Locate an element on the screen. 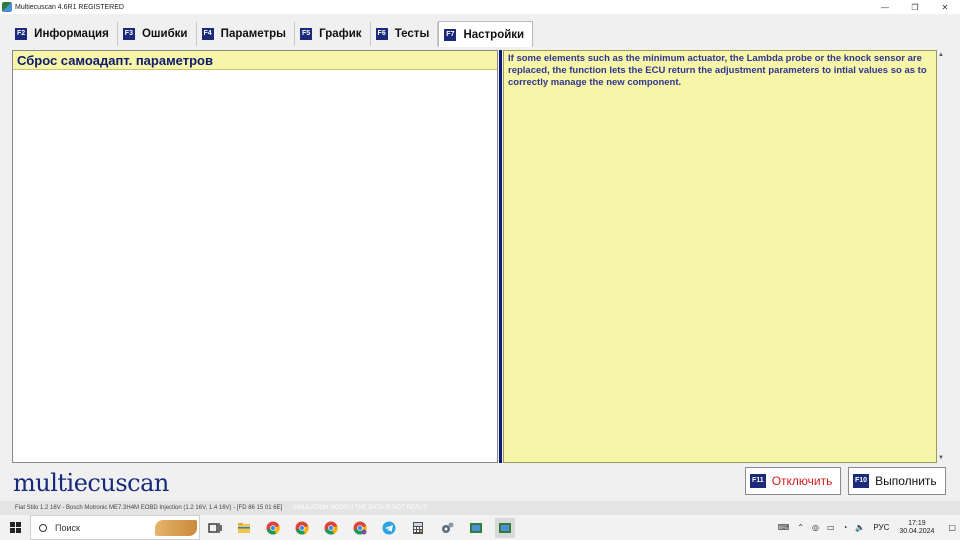  tab-parameters: F4 Параметры is located at coordinates (245, 34).